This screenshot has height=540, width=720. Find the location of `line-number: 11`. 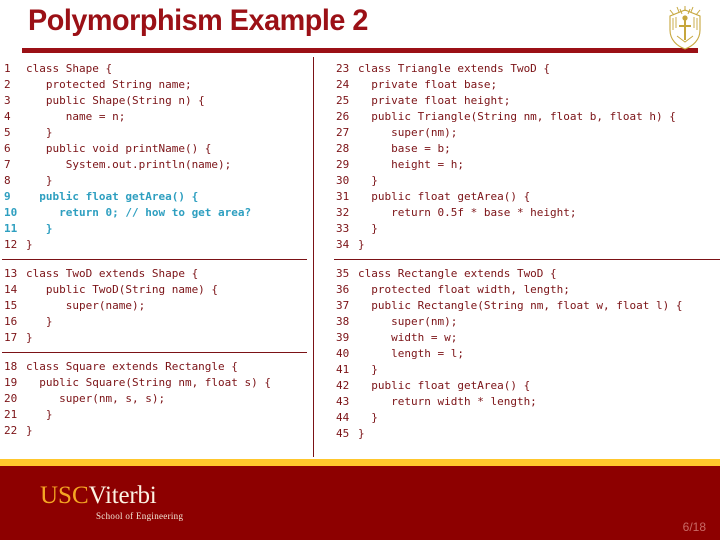

line-number: 11 is located at coordinates (11, 228).